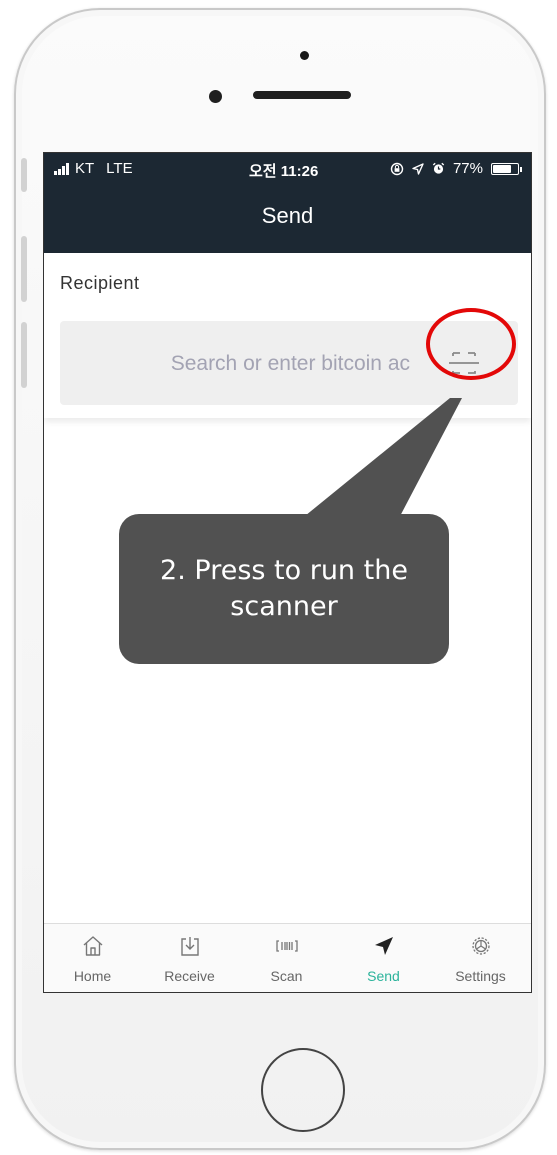 The width and height of the screenshot is (557, 1155). Describe the element at coordinates (467, 168) in the screenshot. I see `battery-percent: 77%` at that location.